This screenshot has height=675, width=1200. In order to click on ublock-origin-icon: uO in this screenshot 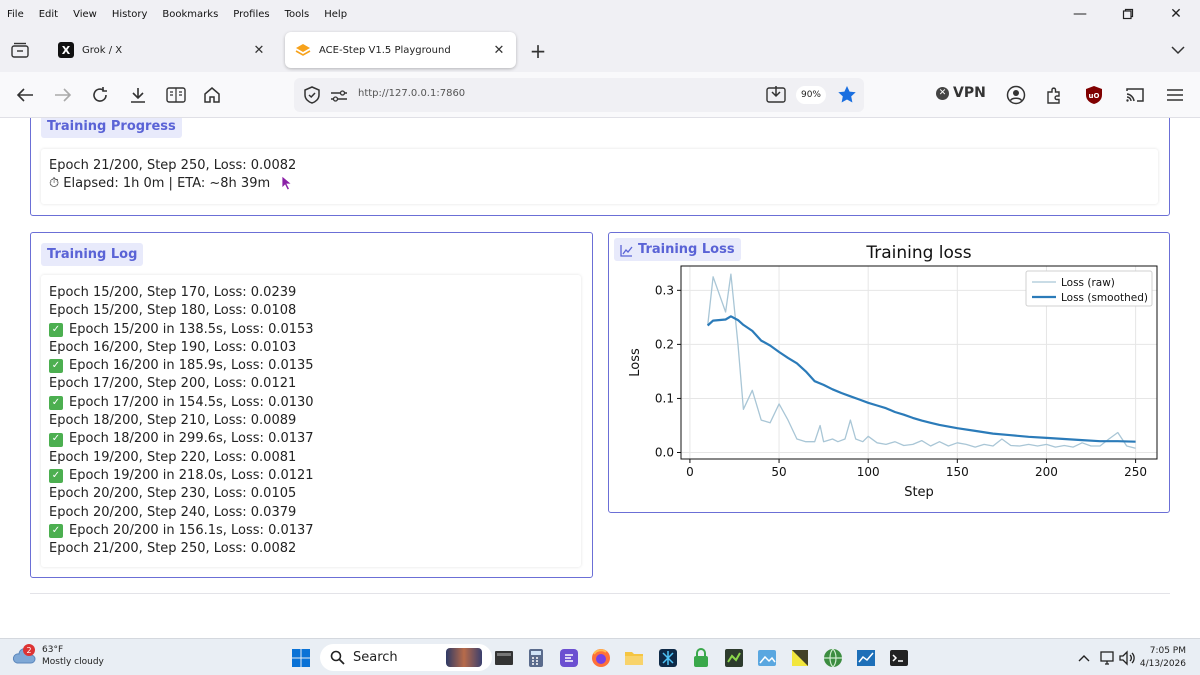, I will do `click(1094, 95)`.